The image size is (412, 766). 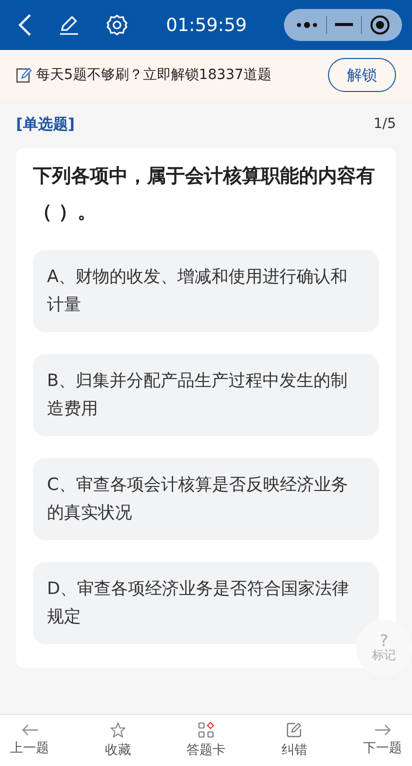 I want to click on timer: 01:59:59, so click(x=207, y=25).